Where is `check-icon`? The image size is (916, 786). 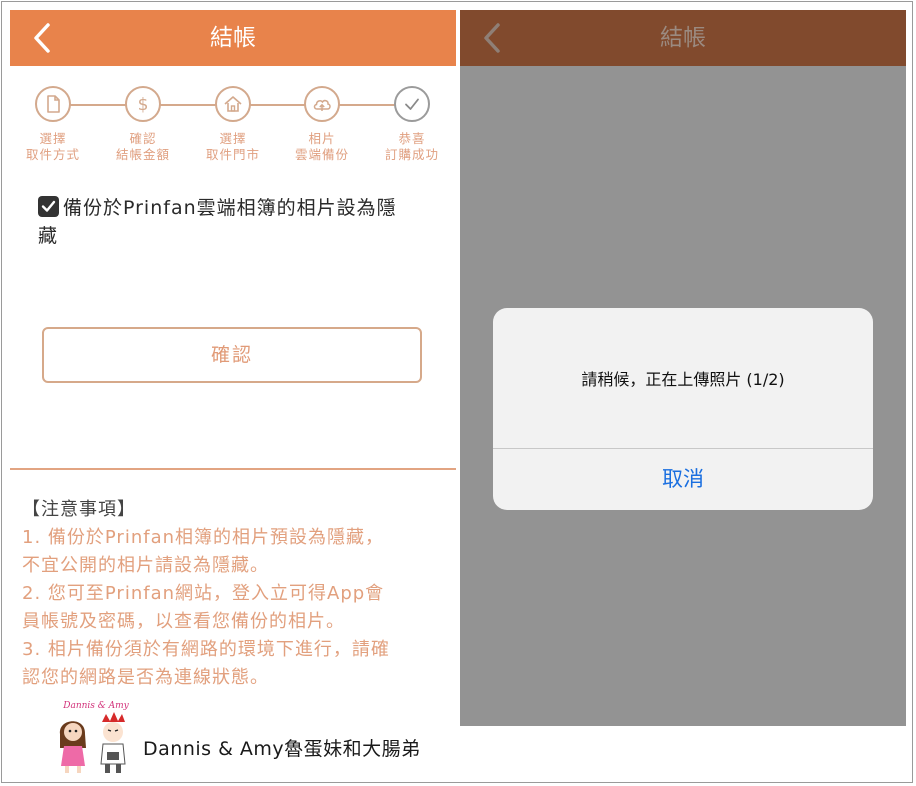 check-icon is located at coordinates (412, 104).